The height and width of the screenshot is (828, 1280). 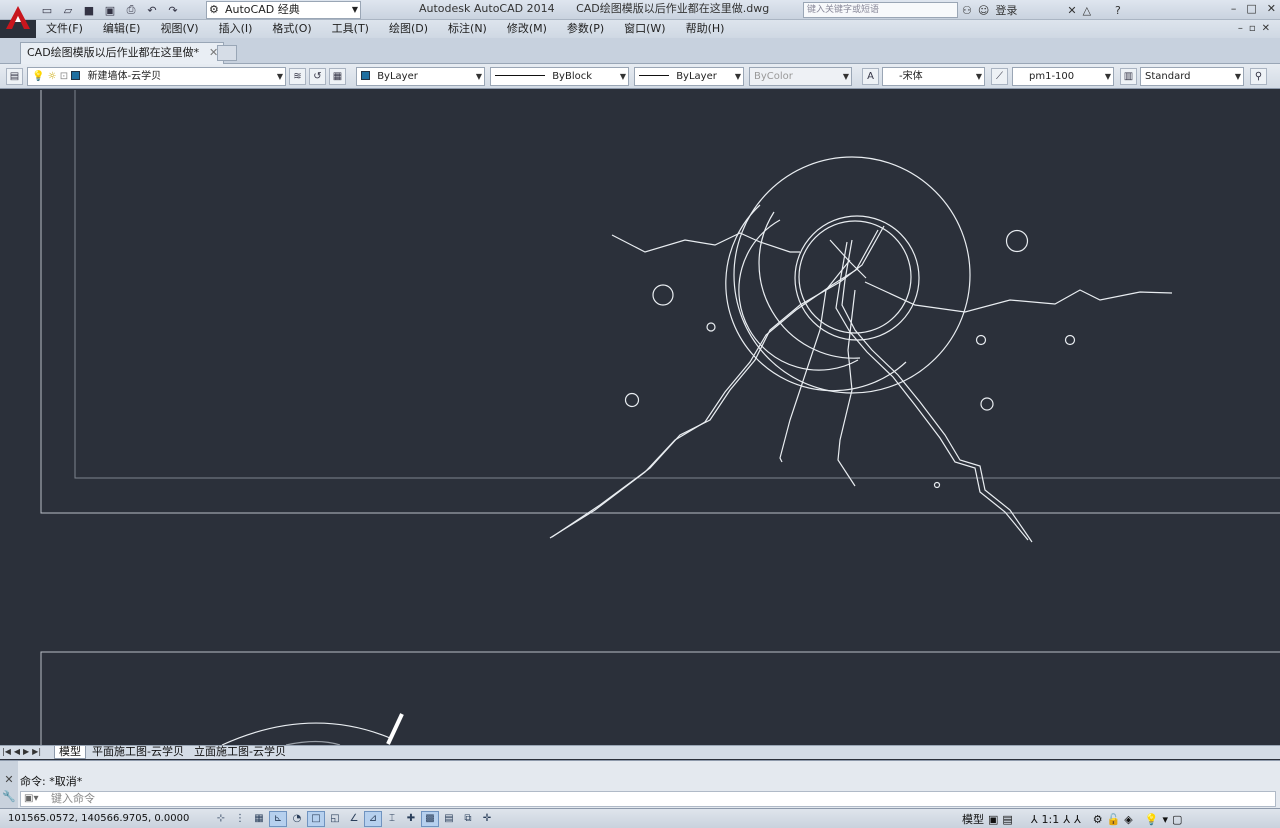 I want to click on exchange-icon: ✕, so click(x=1071, y=10).